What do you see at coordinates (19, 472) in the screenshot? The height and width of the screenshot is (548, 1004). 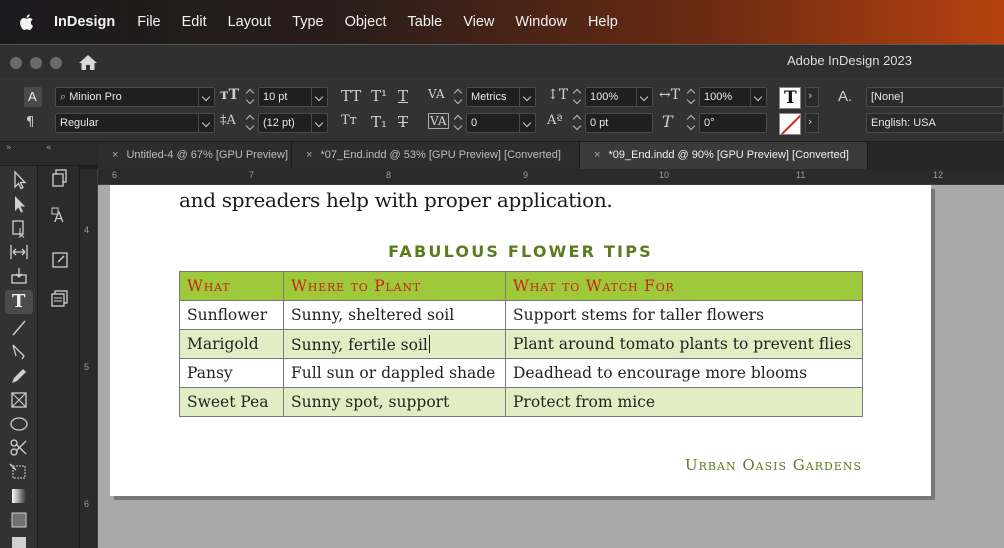 I see `free-transform-tool-icon` at bounding box center [19, 472].